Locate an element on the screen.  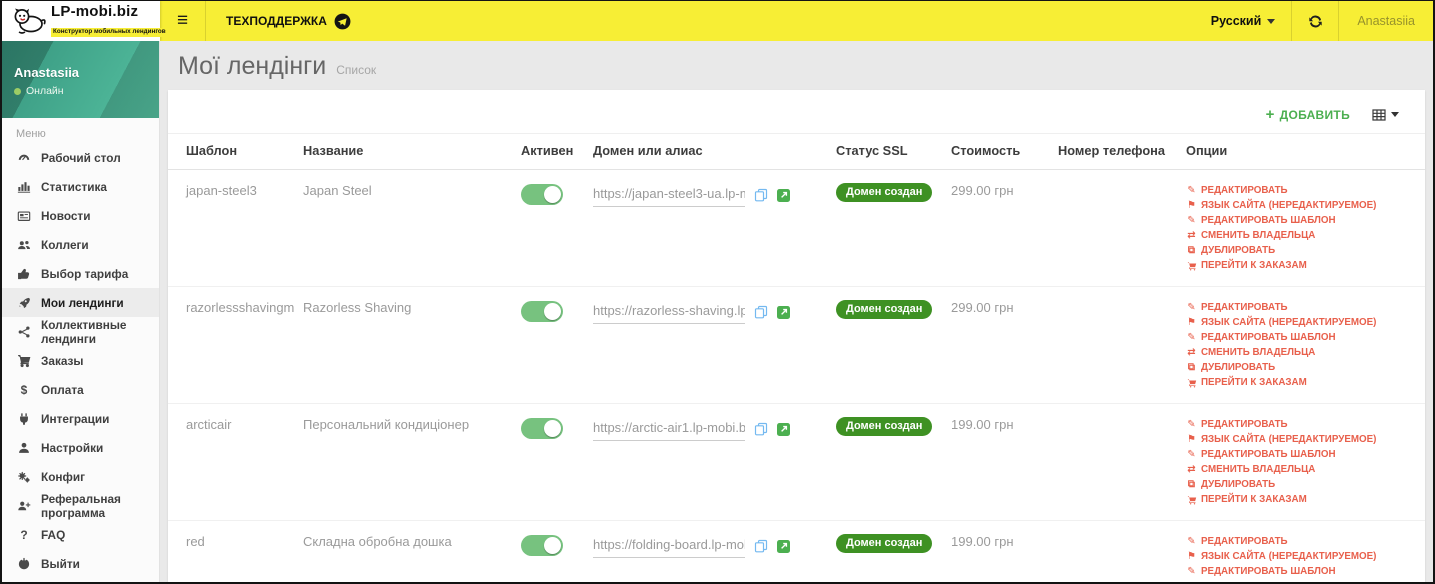
sidebar-item-settings: Настройки is located at coordinates (80, 447).